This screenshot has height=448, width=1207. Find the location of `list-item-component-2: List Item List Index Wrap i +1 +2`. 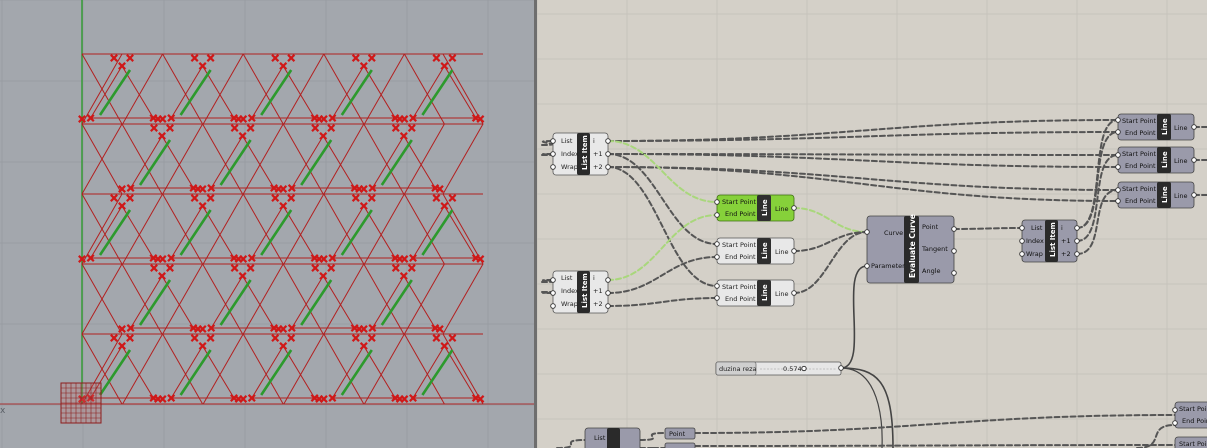

list-item-component-2: List Item List Index Wrap i +1 +2 is located at coordinates (580, 292).